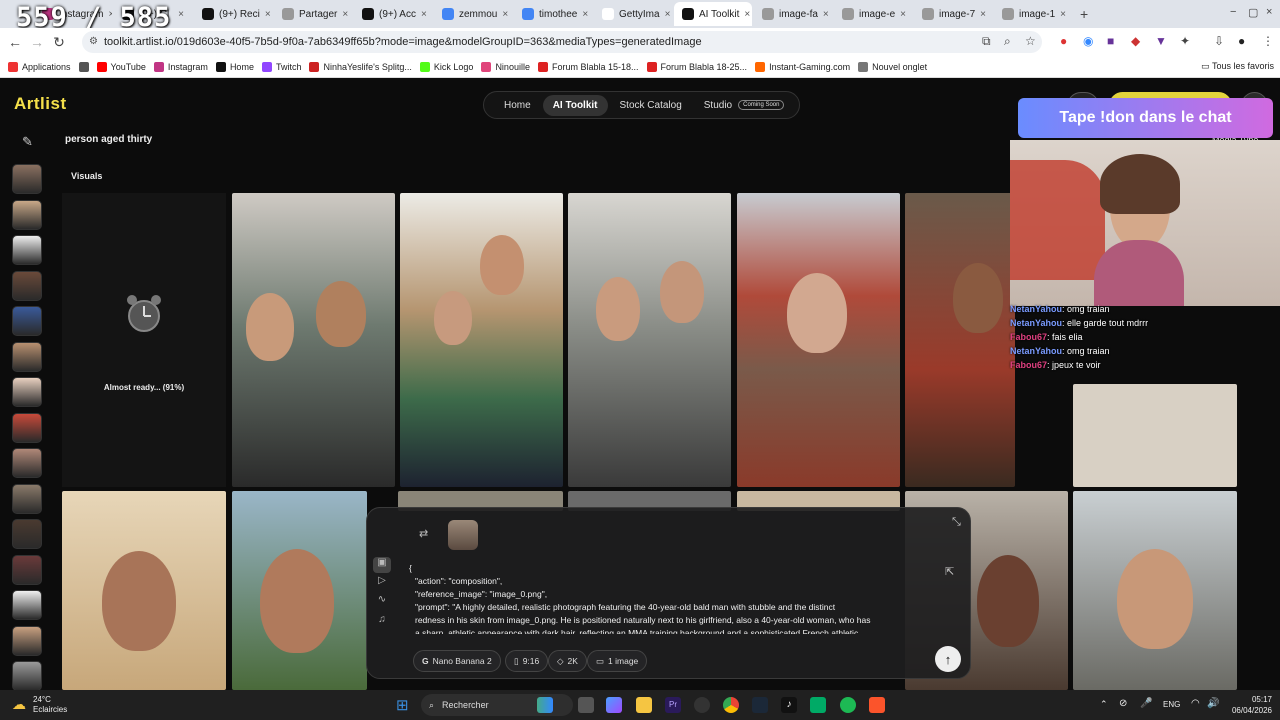 The height and width of the screenshot is (720, 1280). What do you see at coordinates (39, 66) in the screenshot?
I see `bookmark-item: Applications` at bounding box center [39, 66].